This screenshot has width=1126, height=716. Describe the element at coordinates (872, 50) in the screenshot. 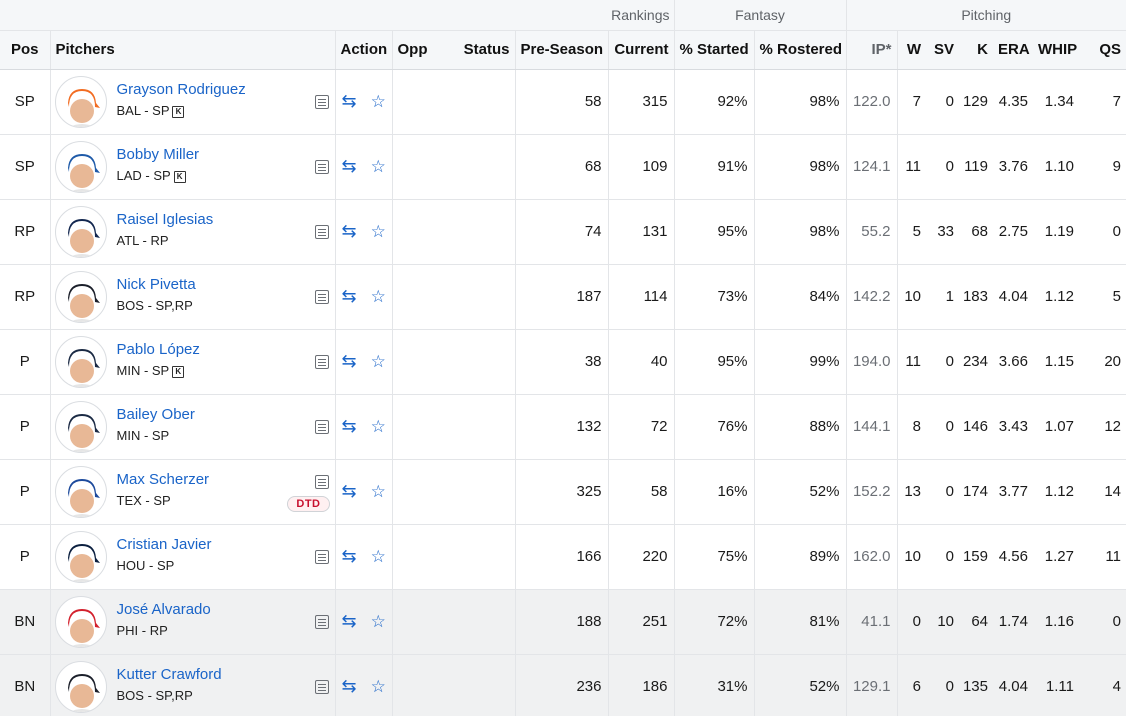

I see `col-ip: IP*` at that location.